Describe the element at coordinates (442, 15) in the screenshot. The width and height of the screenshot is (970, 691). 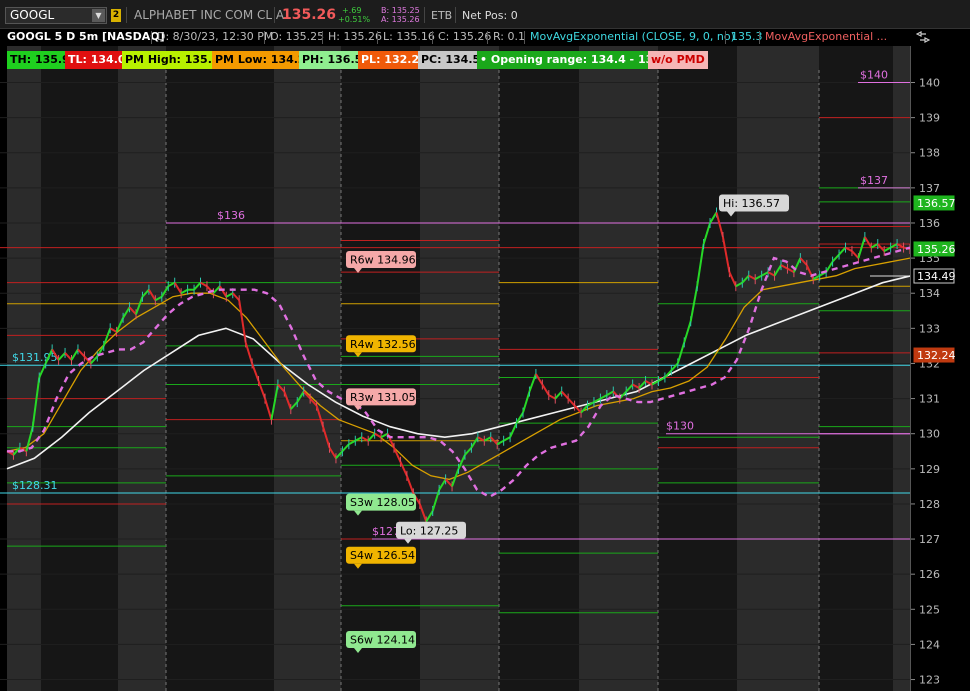
I see `etb-indicator: ETB` at that location.